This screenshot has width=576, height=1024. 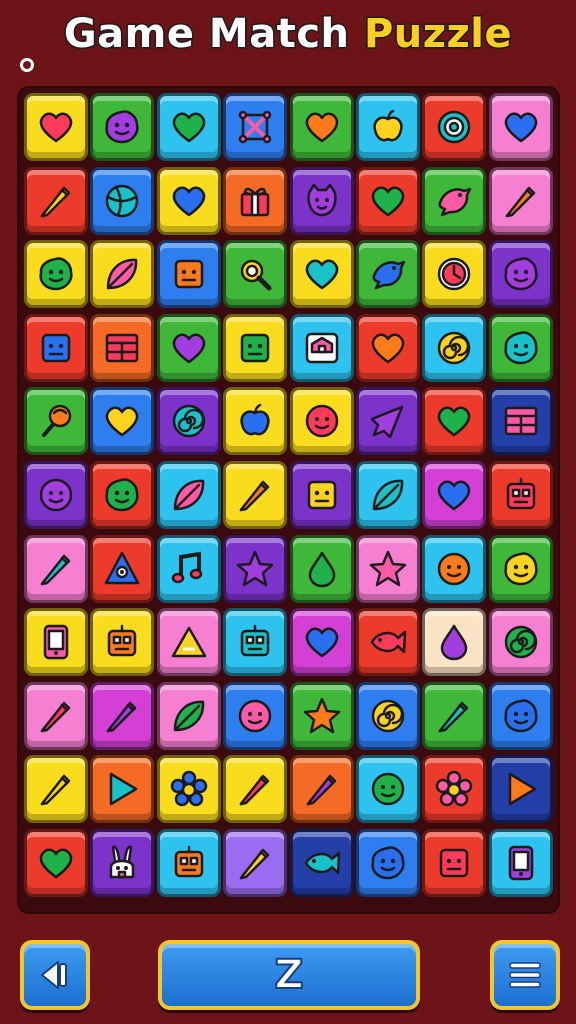 I want to click on menu-button, so click(x=525, y=975).